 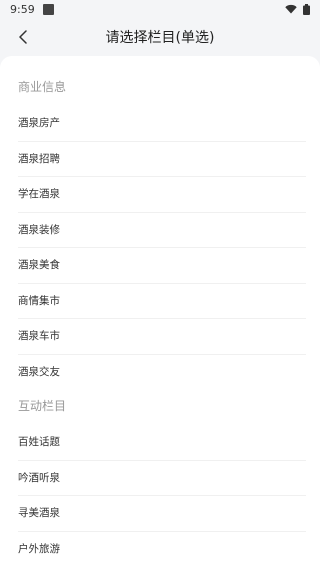 What do you see at coordinates (160, 442) in the screenshot?
I see `list-item: 百姓话题` at bounding box center [160, 442].